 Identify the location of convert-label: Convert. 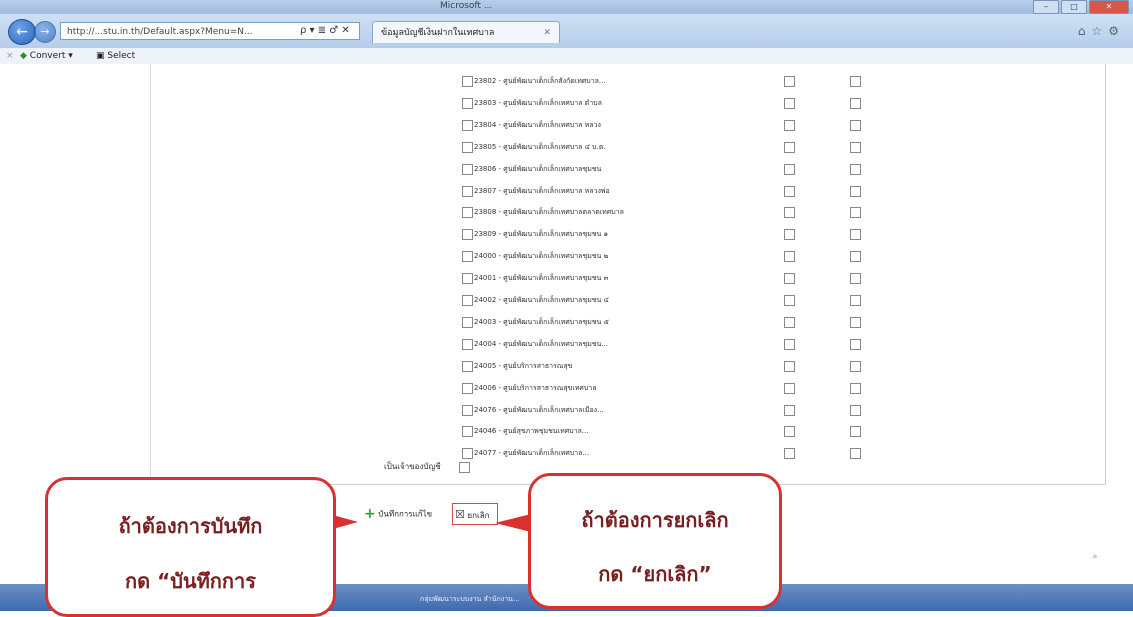
(47, 56).